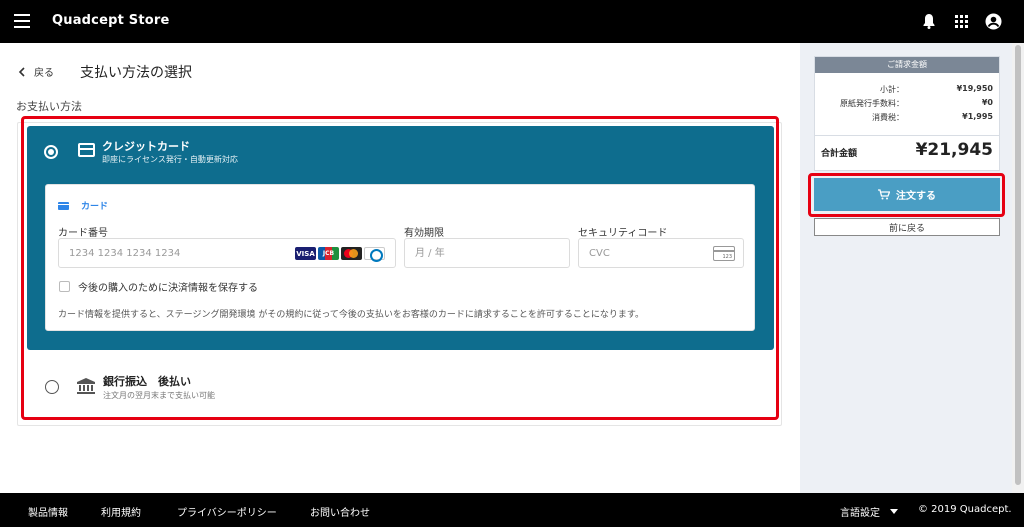  What do you see at coordinates (227, 511) in the screenshot?
I see `footer-link-privacy: プライバシーポリシー` at bounding box center [227, 511].